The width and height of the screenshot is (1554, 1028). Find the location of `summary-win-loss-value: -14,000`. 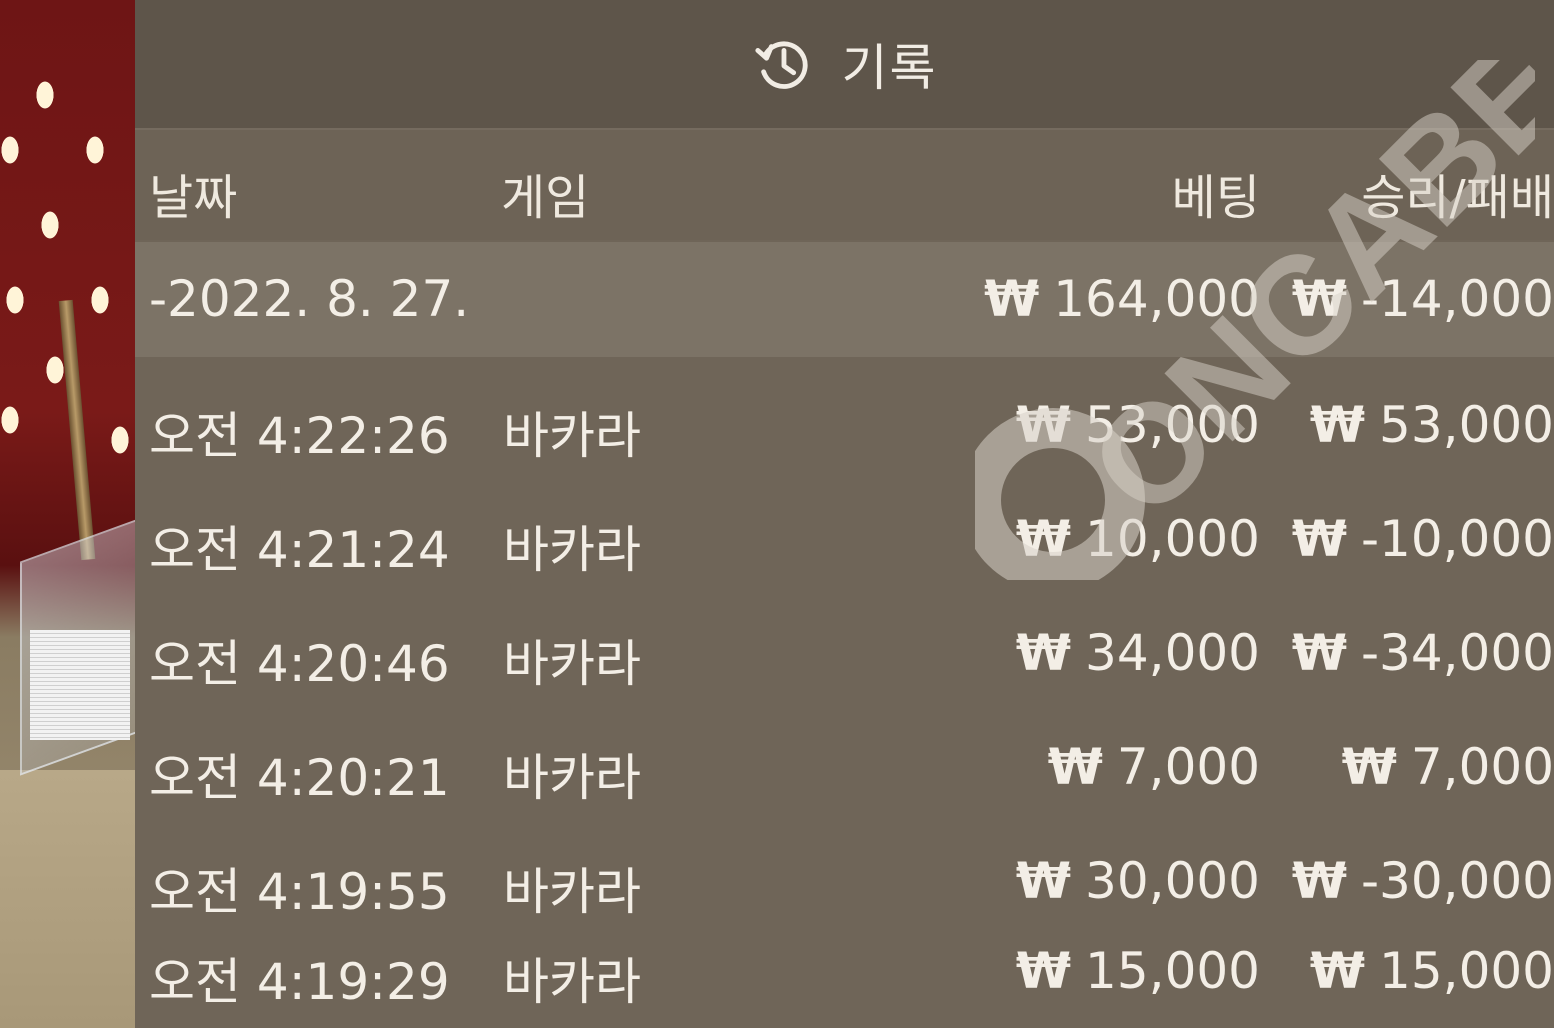

summary-win-loss-value: -14,000 is located at coordinates (1457, 299).